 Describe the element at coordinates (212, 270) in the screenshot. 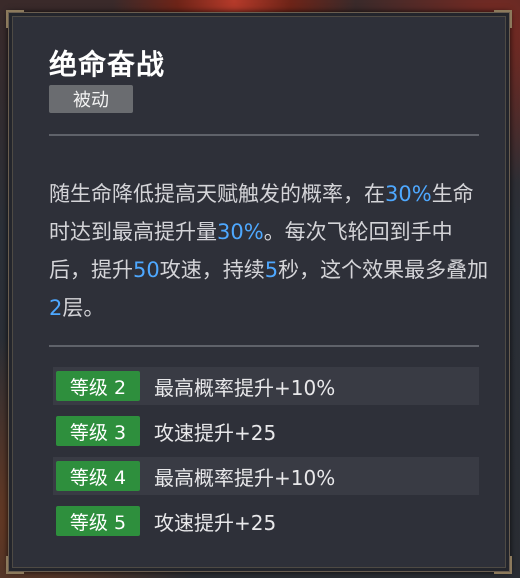

I see `description-text: 攻速，持续` at that location.